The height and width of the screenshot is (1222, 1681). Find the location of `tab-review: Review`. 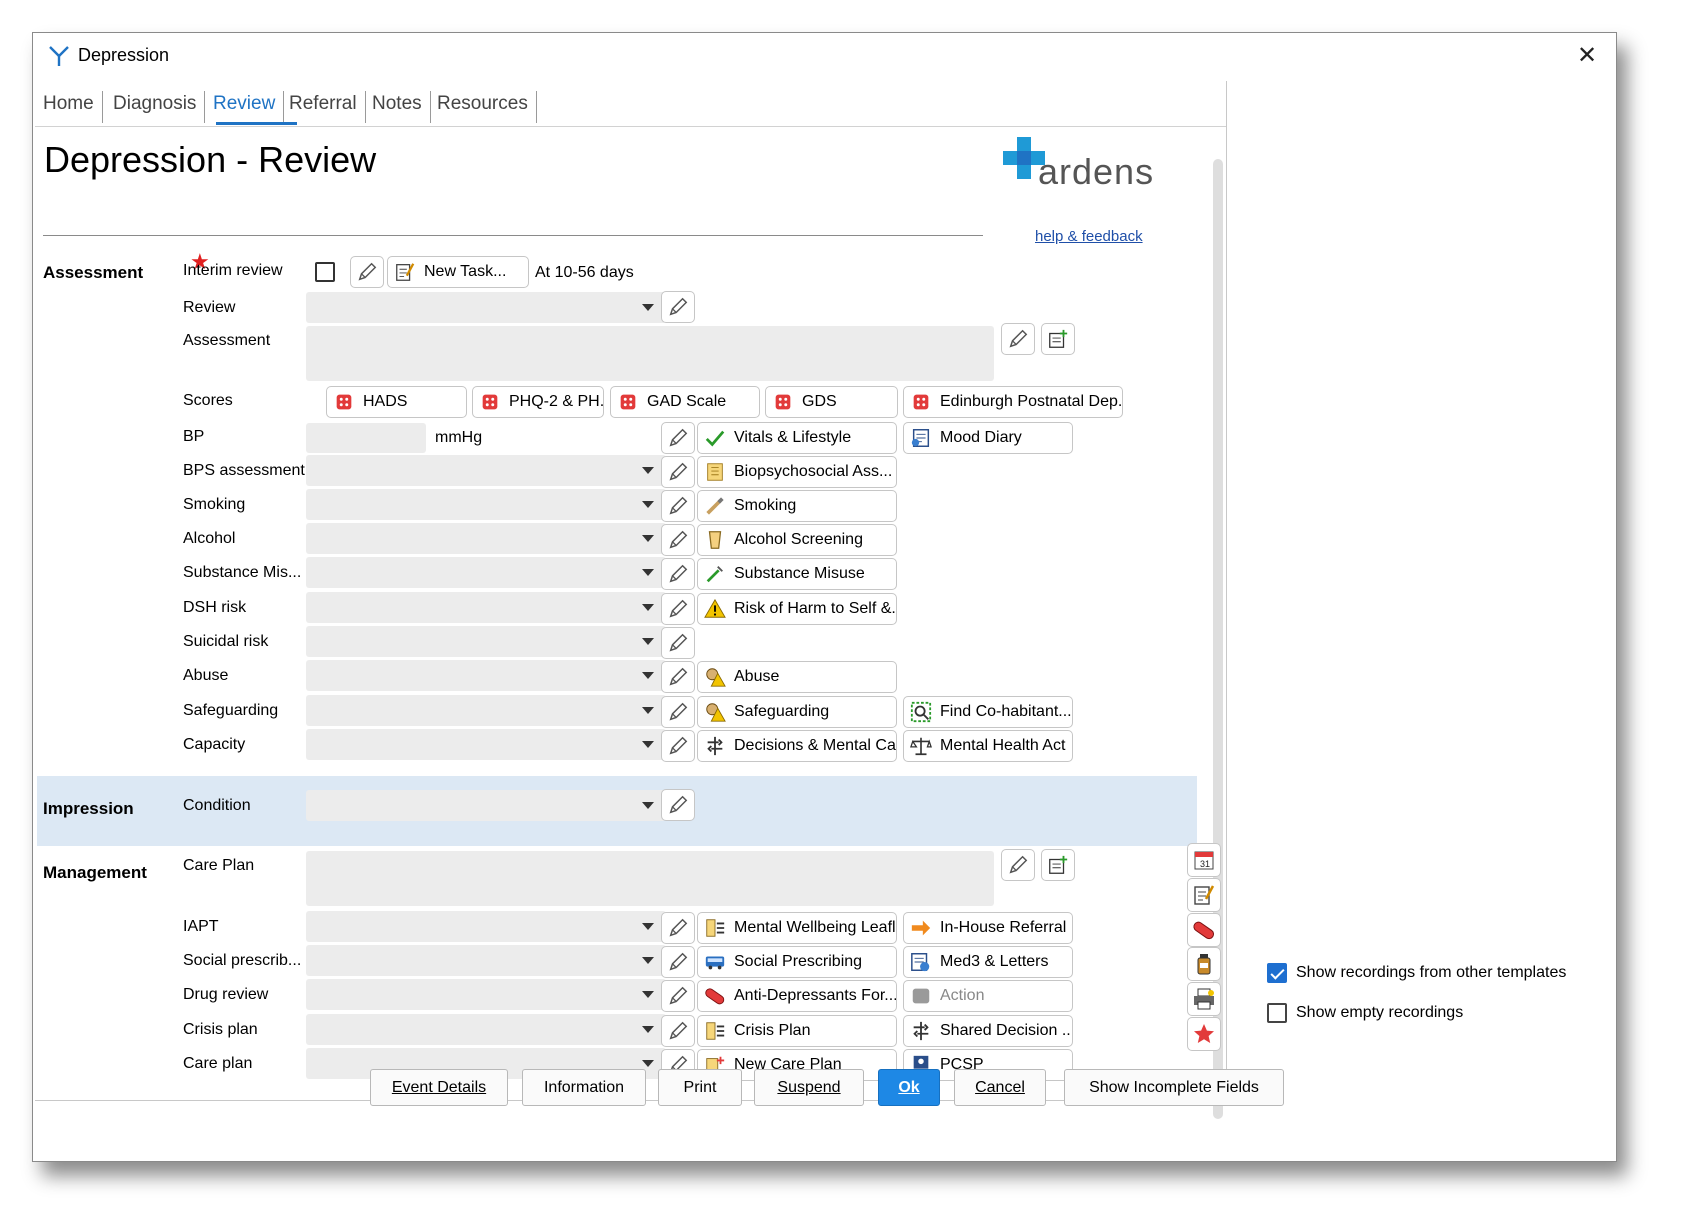

tab-review: Review is located at coordinates (245, 107).